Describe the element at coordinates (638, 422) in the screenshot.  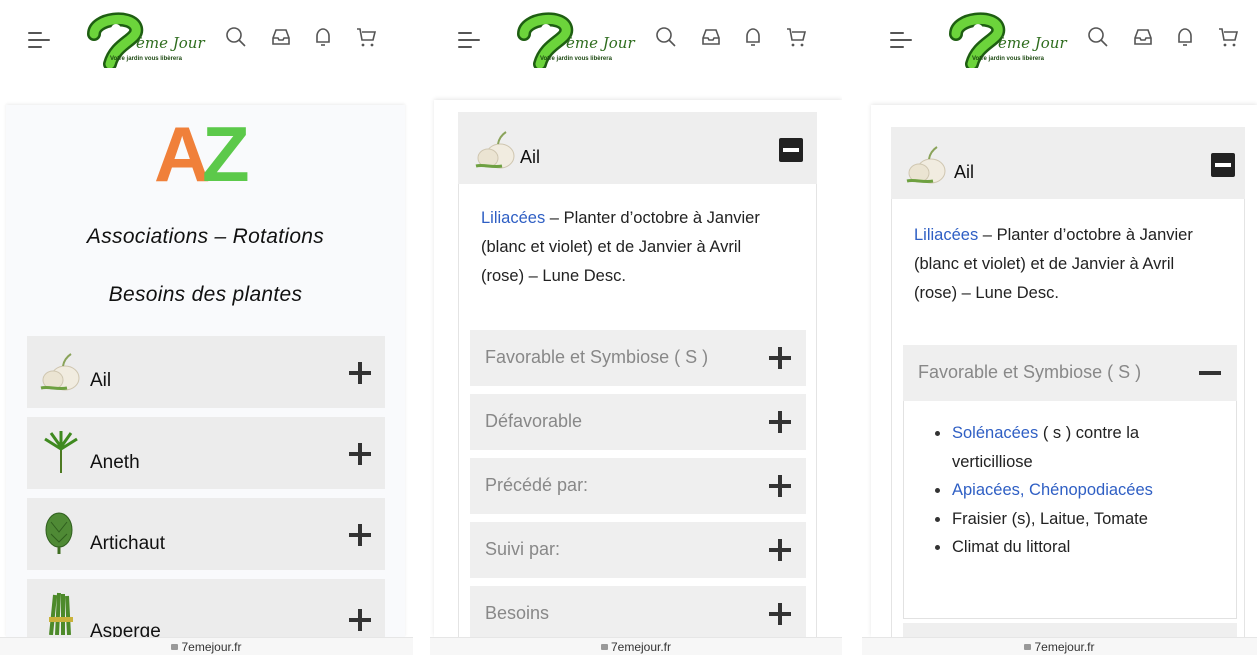
I see `section-defavorable: Défavorable` at that location.